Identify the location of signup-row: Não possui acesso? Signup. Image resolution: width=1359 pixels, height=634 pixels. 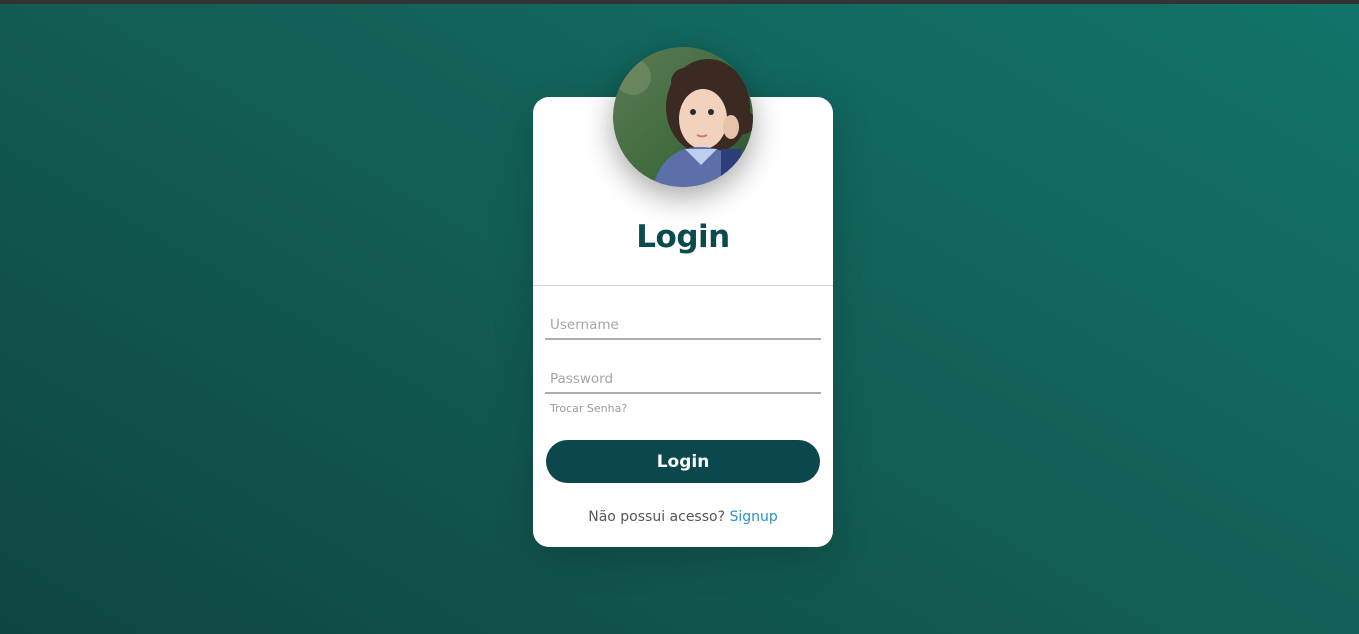
(683, 517).